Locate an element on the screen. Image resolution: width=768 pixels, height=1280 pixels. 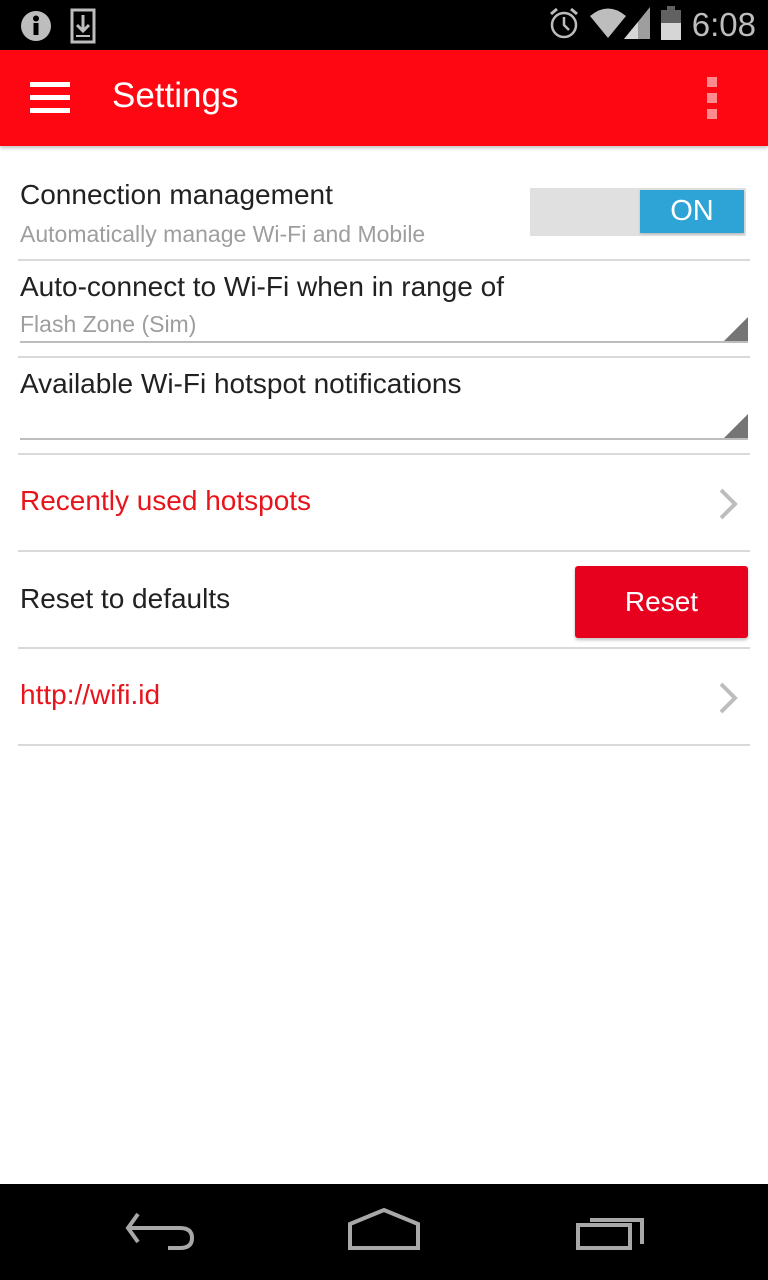
connection-management-subtitle: Automatically manage Wi-Fi and Mobile is located at coordinates (223, 234).